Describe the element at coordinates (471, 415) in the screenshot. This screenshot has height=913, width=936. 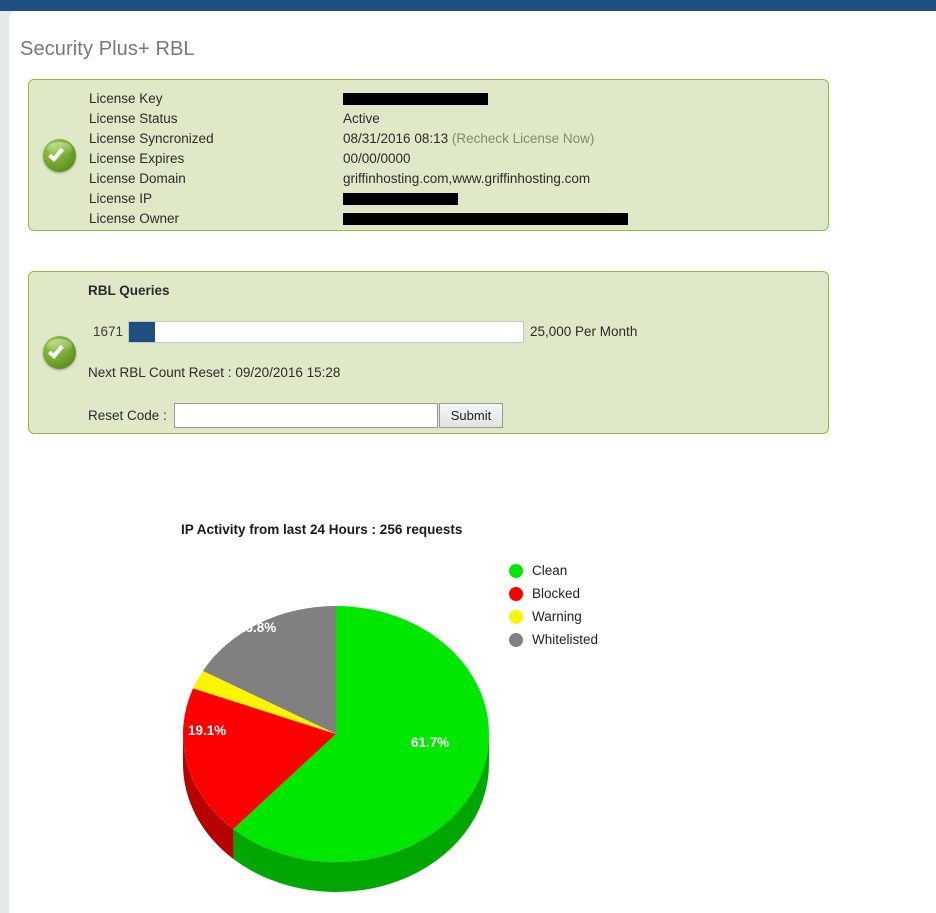
I see `submit-button: Submit` at that location.